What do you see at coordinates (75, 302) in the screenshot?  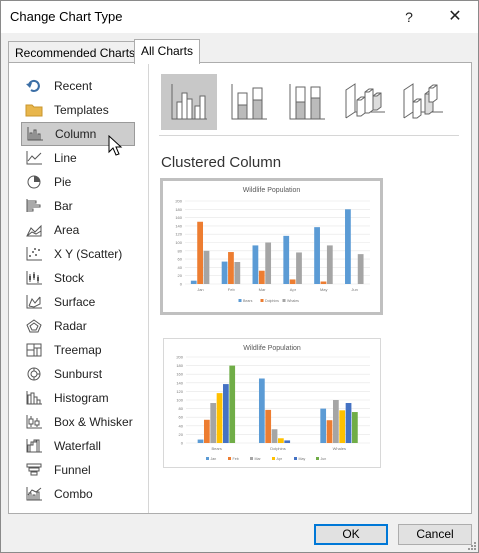 I see `sidebar-item-label: Surface` at bounding box center [75, 302].